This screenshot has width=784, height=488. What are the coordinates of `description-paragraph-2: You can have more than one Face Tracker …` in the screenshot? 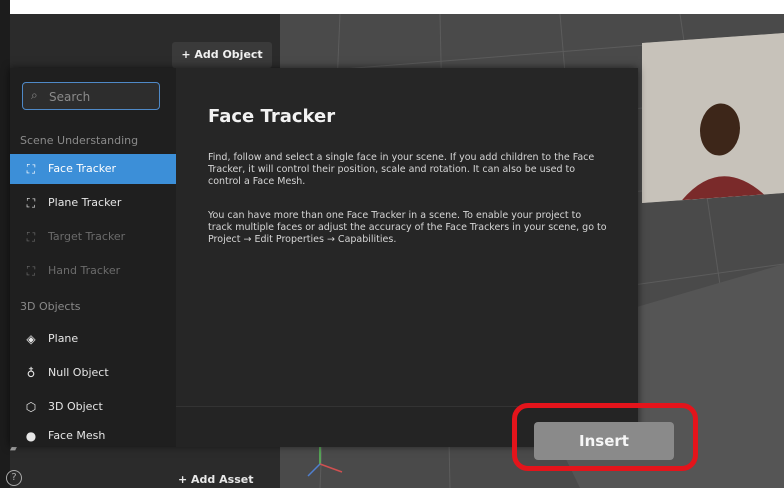 It's located at (407, 227).